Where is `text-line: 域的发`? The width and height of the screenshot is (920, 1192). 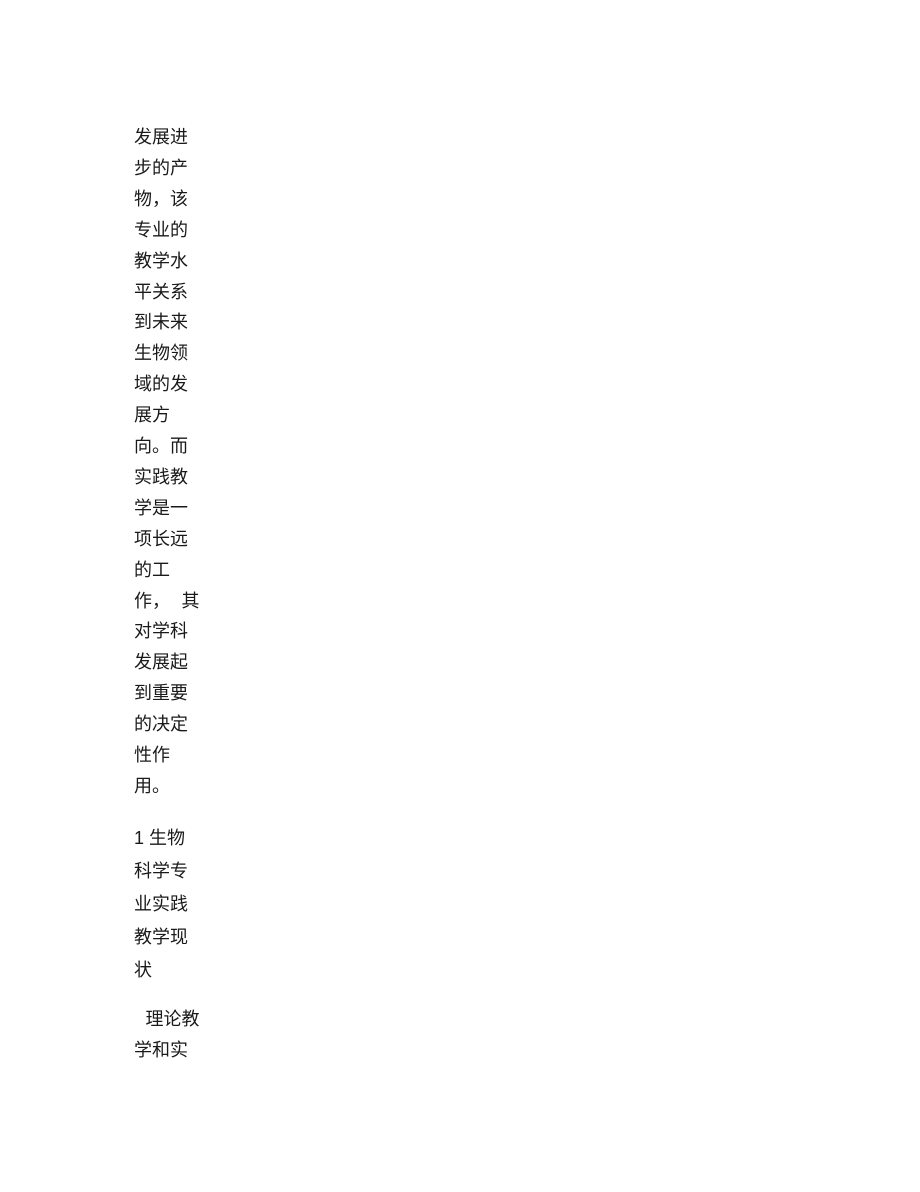
text-line: 域的发 is located at coordinates (161, 385).